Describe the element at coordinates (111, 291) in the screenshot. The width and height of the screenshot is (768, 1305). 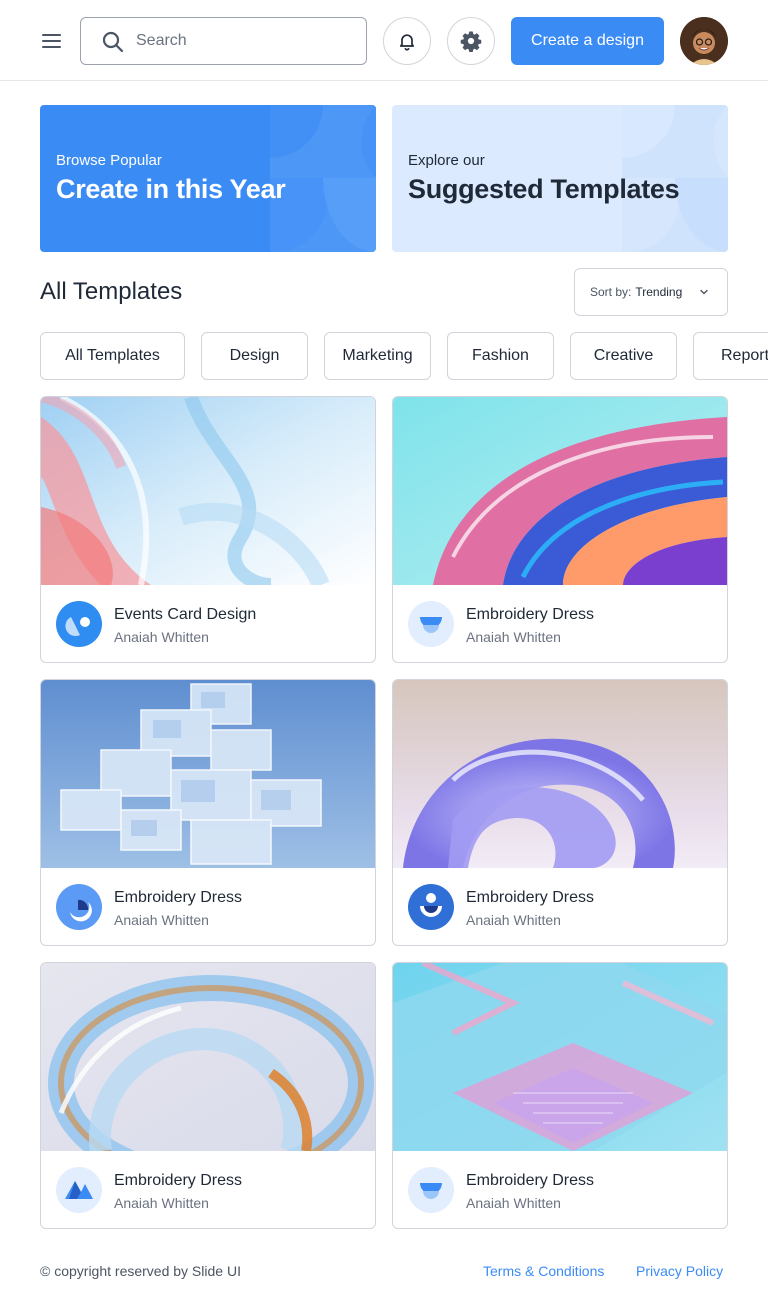
I see `section-title: All Templates` at that location.